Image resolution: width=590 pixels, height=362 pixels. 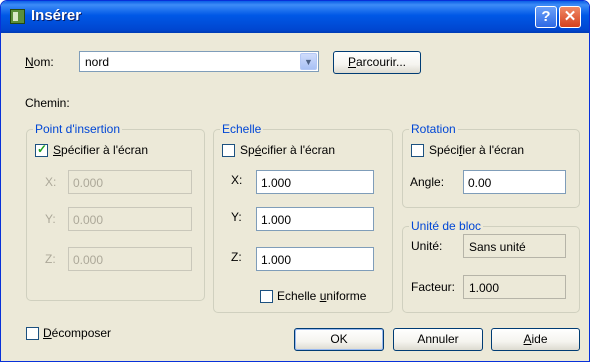 What do you see at coordinates (242, 129) in the screenshot?
I see `scale-title: Echelle` at bounding box center [242, 129].